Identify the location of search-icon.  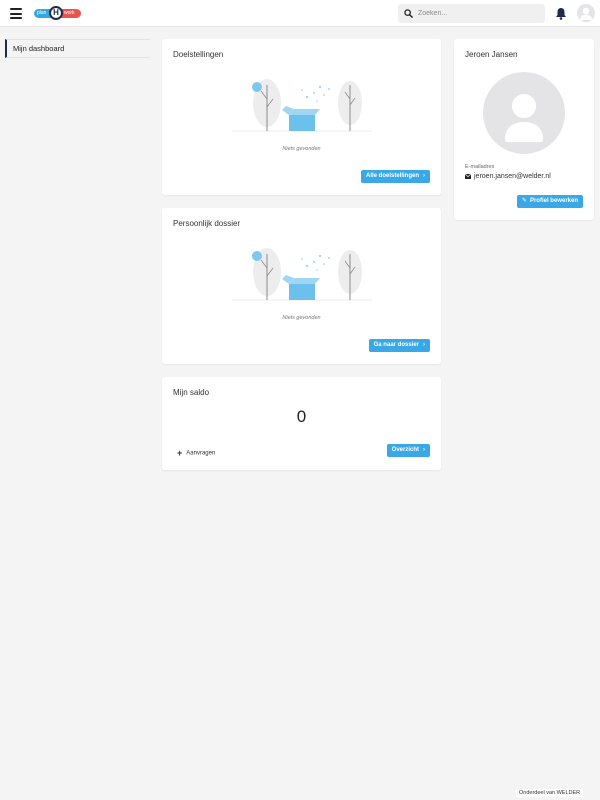
(408, 13).